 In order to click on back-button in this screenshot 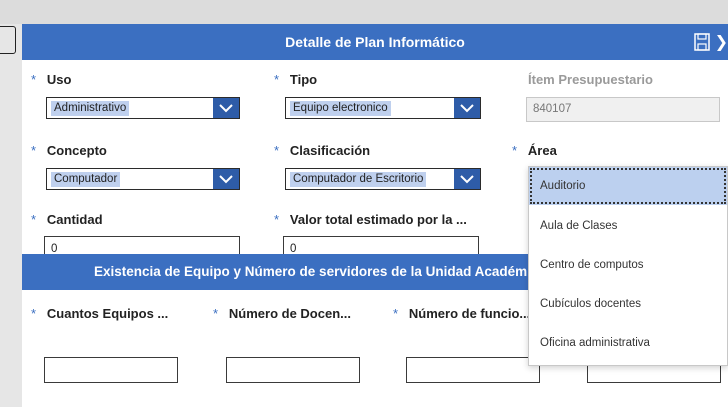, I will do `click(8, 40)`.